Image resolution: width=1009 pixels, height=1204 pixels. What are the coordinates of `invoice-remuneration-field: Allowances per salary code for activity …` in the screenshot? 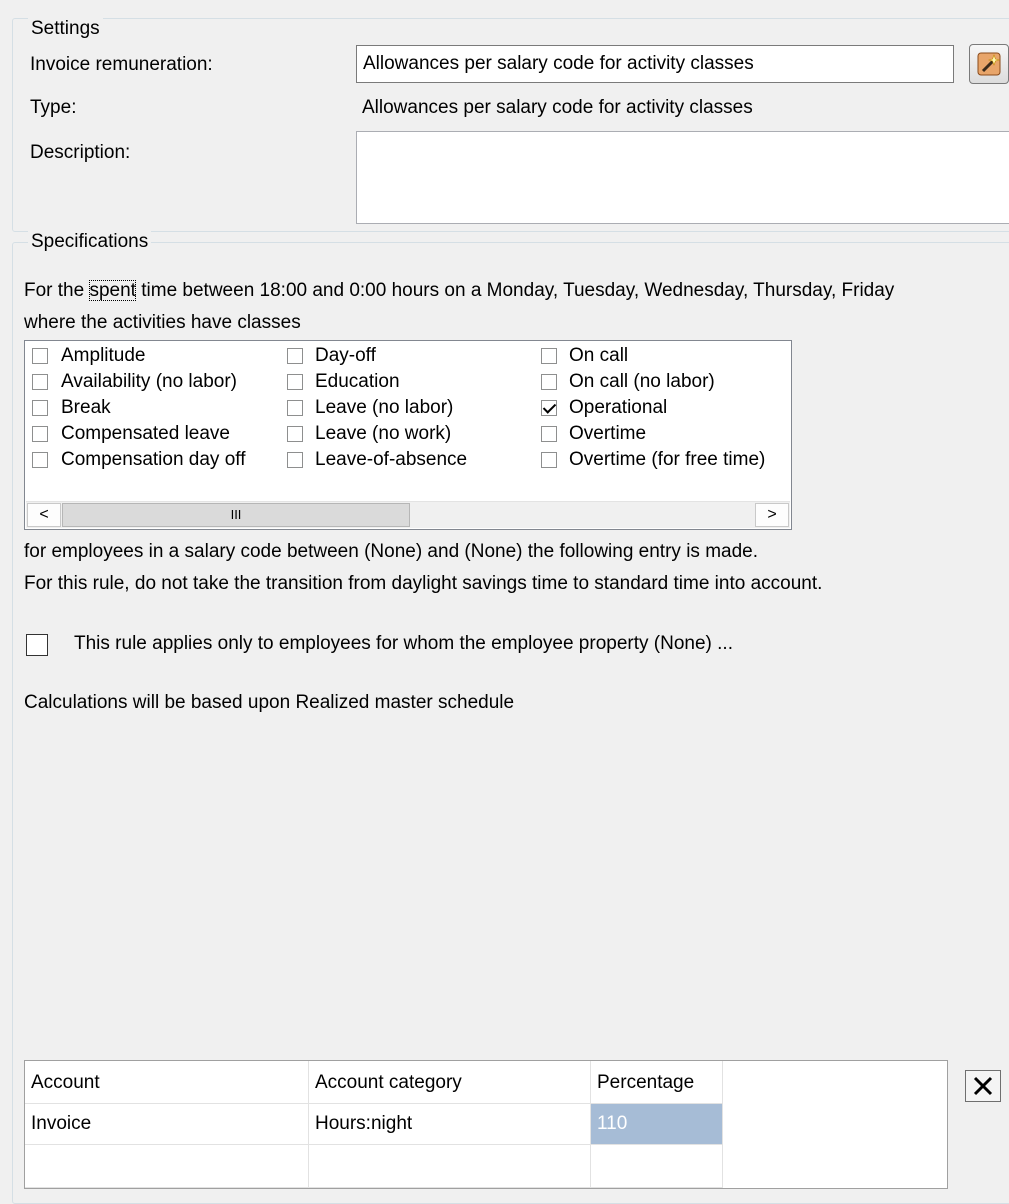 It's located at (655, 64).